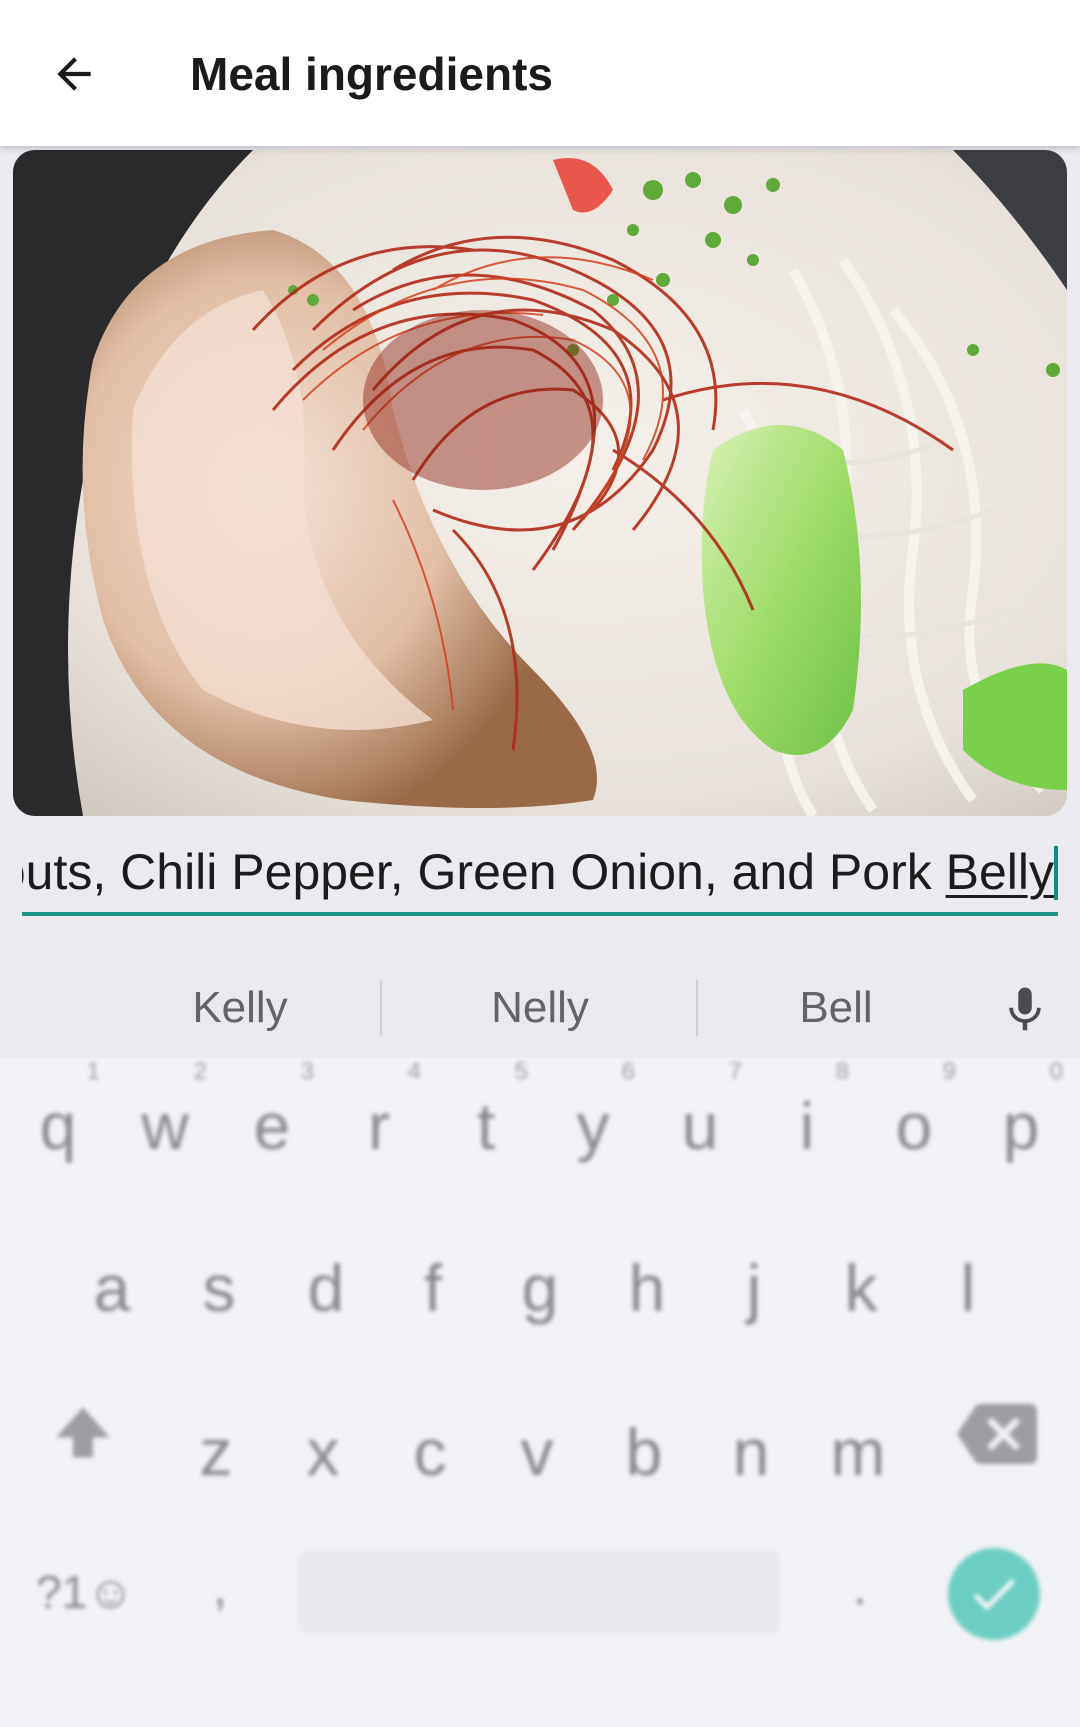 Image resolution: width=1080 pixels, height=1727 pixels. Describe the element at coordinates (754, 1288) in the screenshot. I see `key-label: j` at that location.